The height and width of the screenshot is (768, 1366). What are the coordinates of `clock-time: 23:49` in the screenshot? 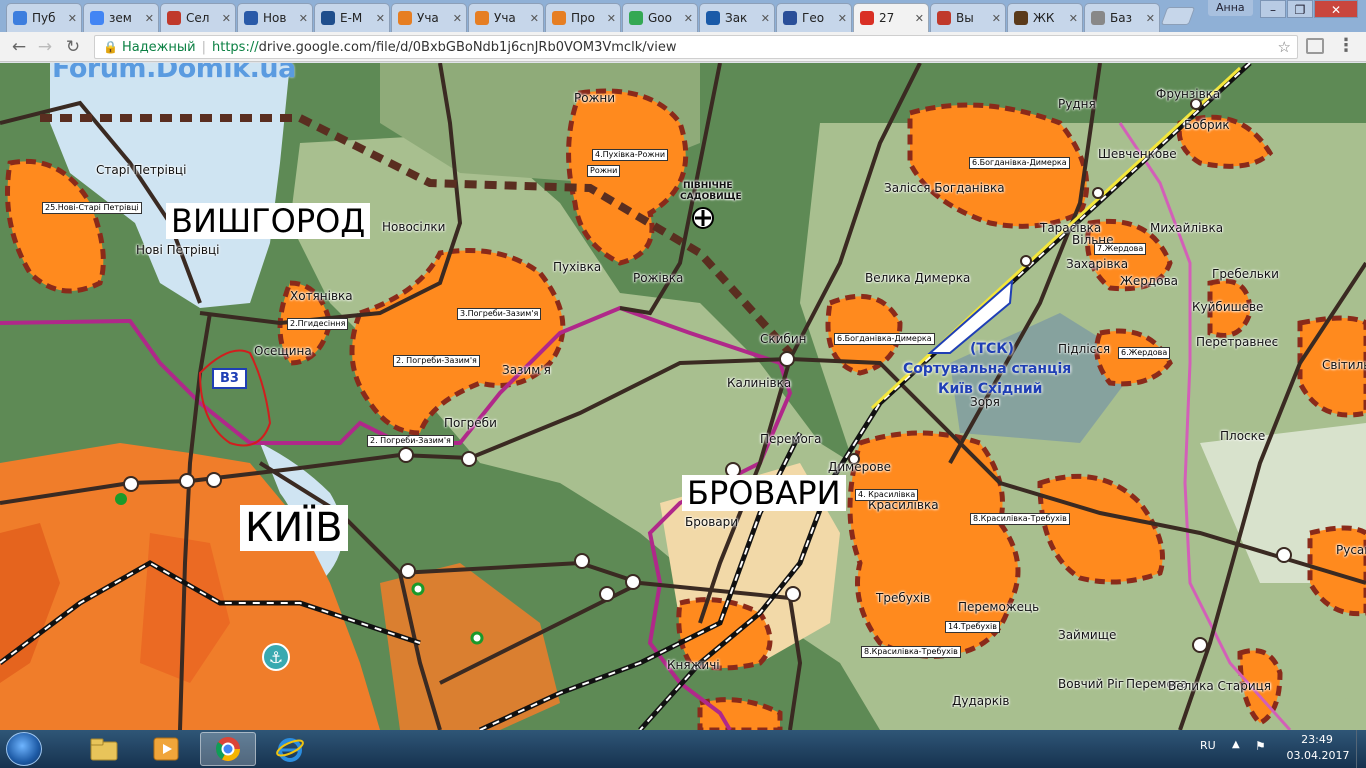 It's located at (1317, 739).